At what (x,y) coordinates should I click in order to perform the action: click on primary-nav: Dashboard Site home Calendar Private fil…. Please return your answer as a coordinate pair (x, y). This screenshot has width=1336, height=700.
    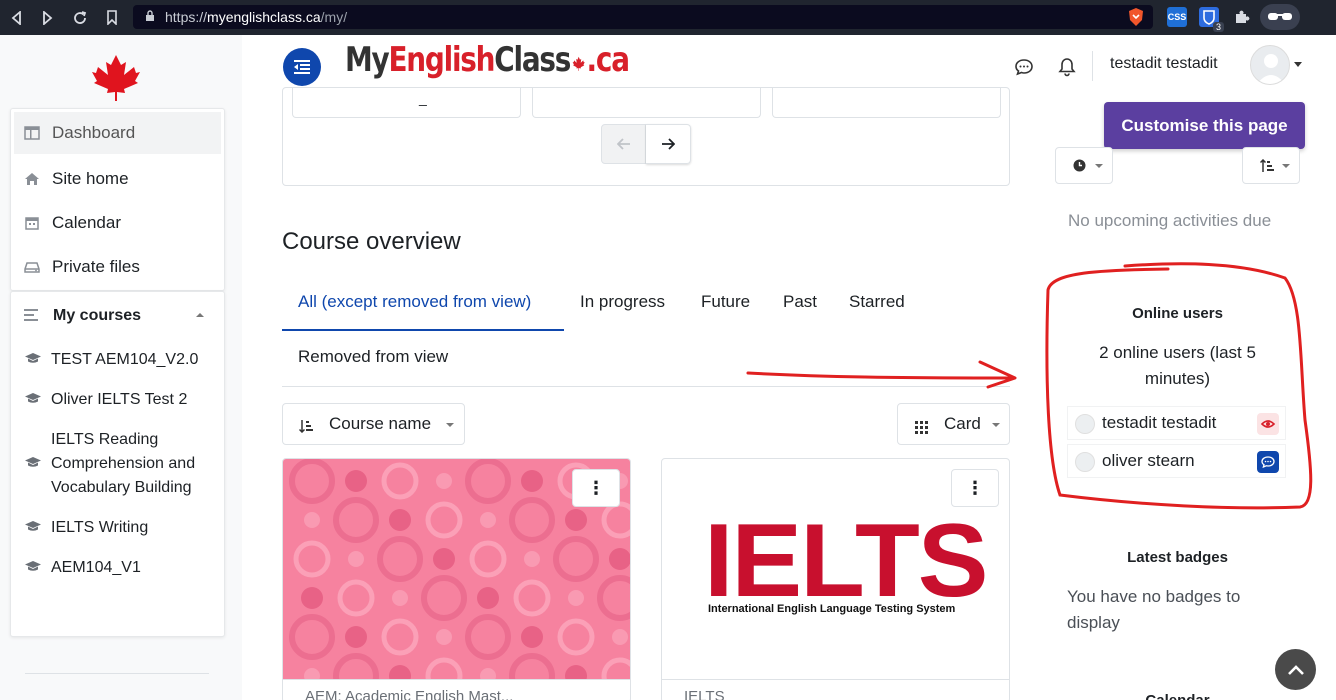
    Looking at the image, I should click on (117, 199).